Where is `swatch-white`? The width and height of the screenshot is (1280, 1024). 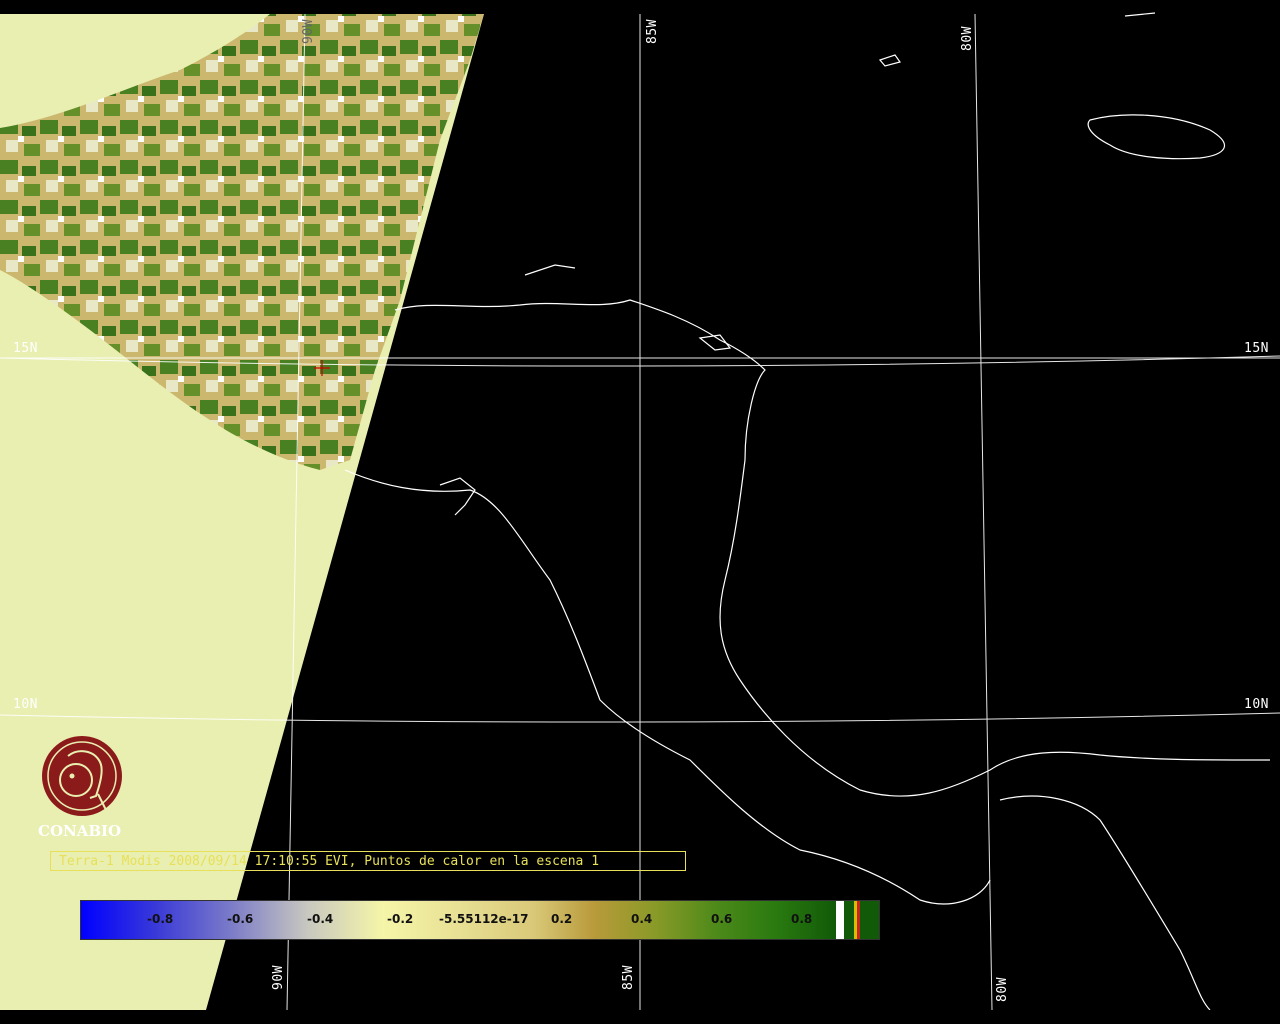
swatch-white is located at coordinates (840, 920).